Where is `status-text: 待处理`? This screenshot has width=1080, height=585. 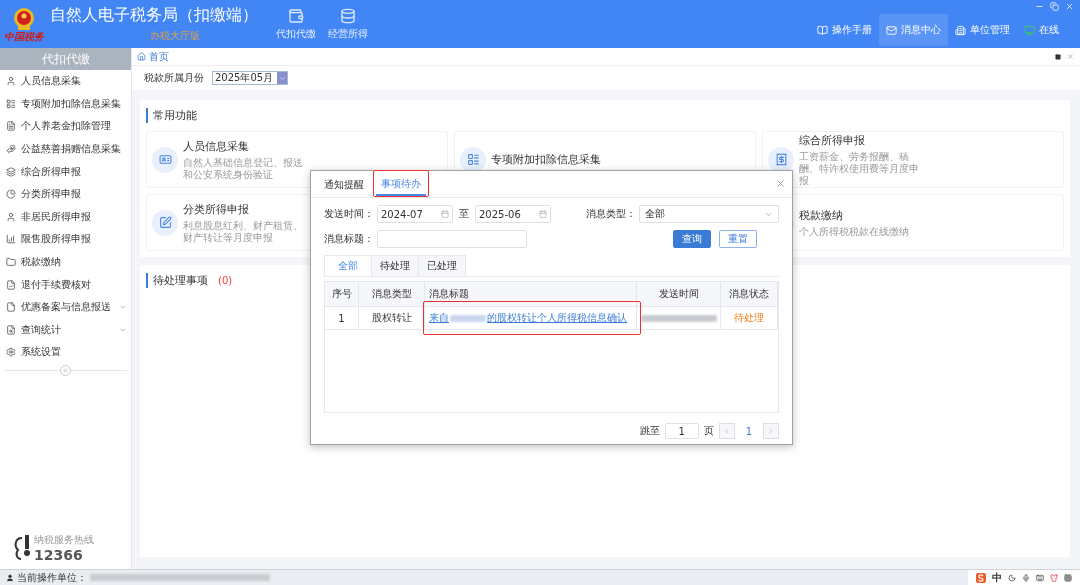 status-text: 待处理 is located at coordinates (749, 318).